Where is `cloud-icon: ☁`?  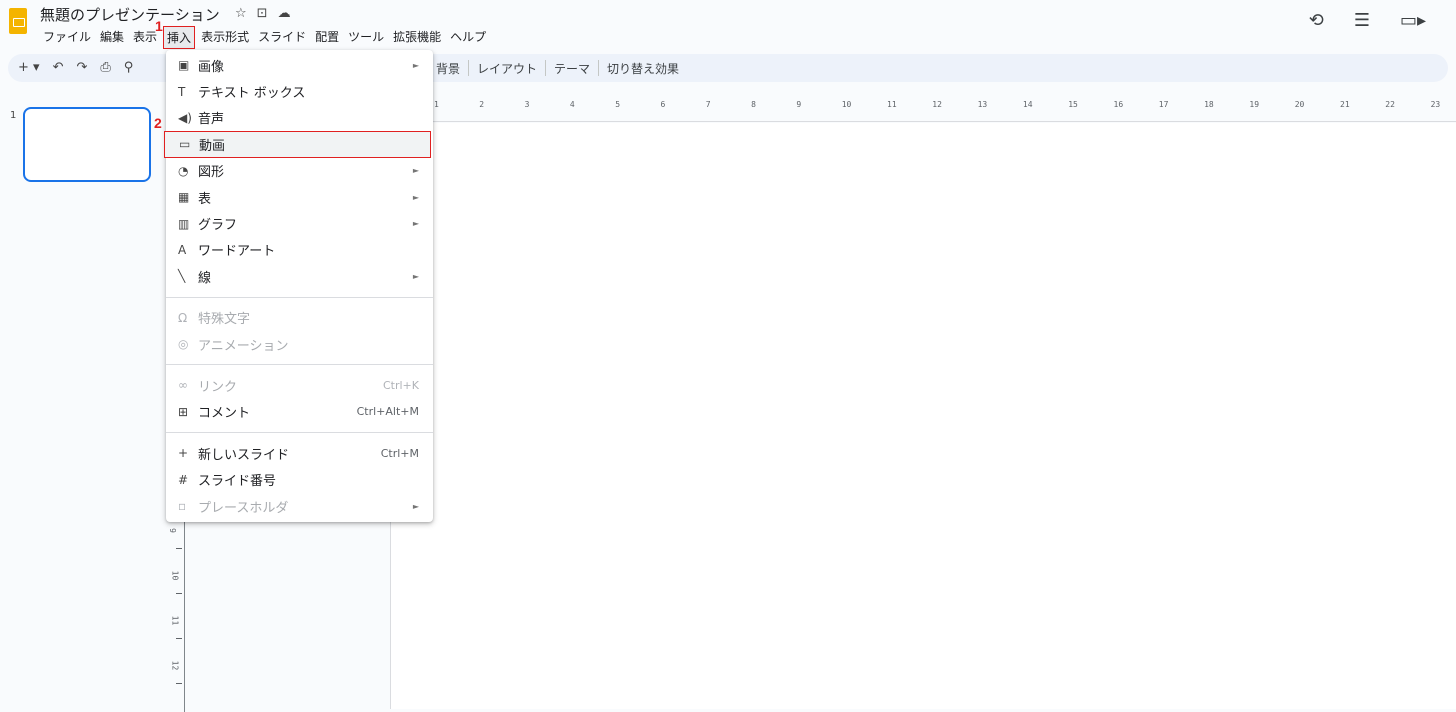 cloud-icon: ☁ is located at coordinates (284, 13).